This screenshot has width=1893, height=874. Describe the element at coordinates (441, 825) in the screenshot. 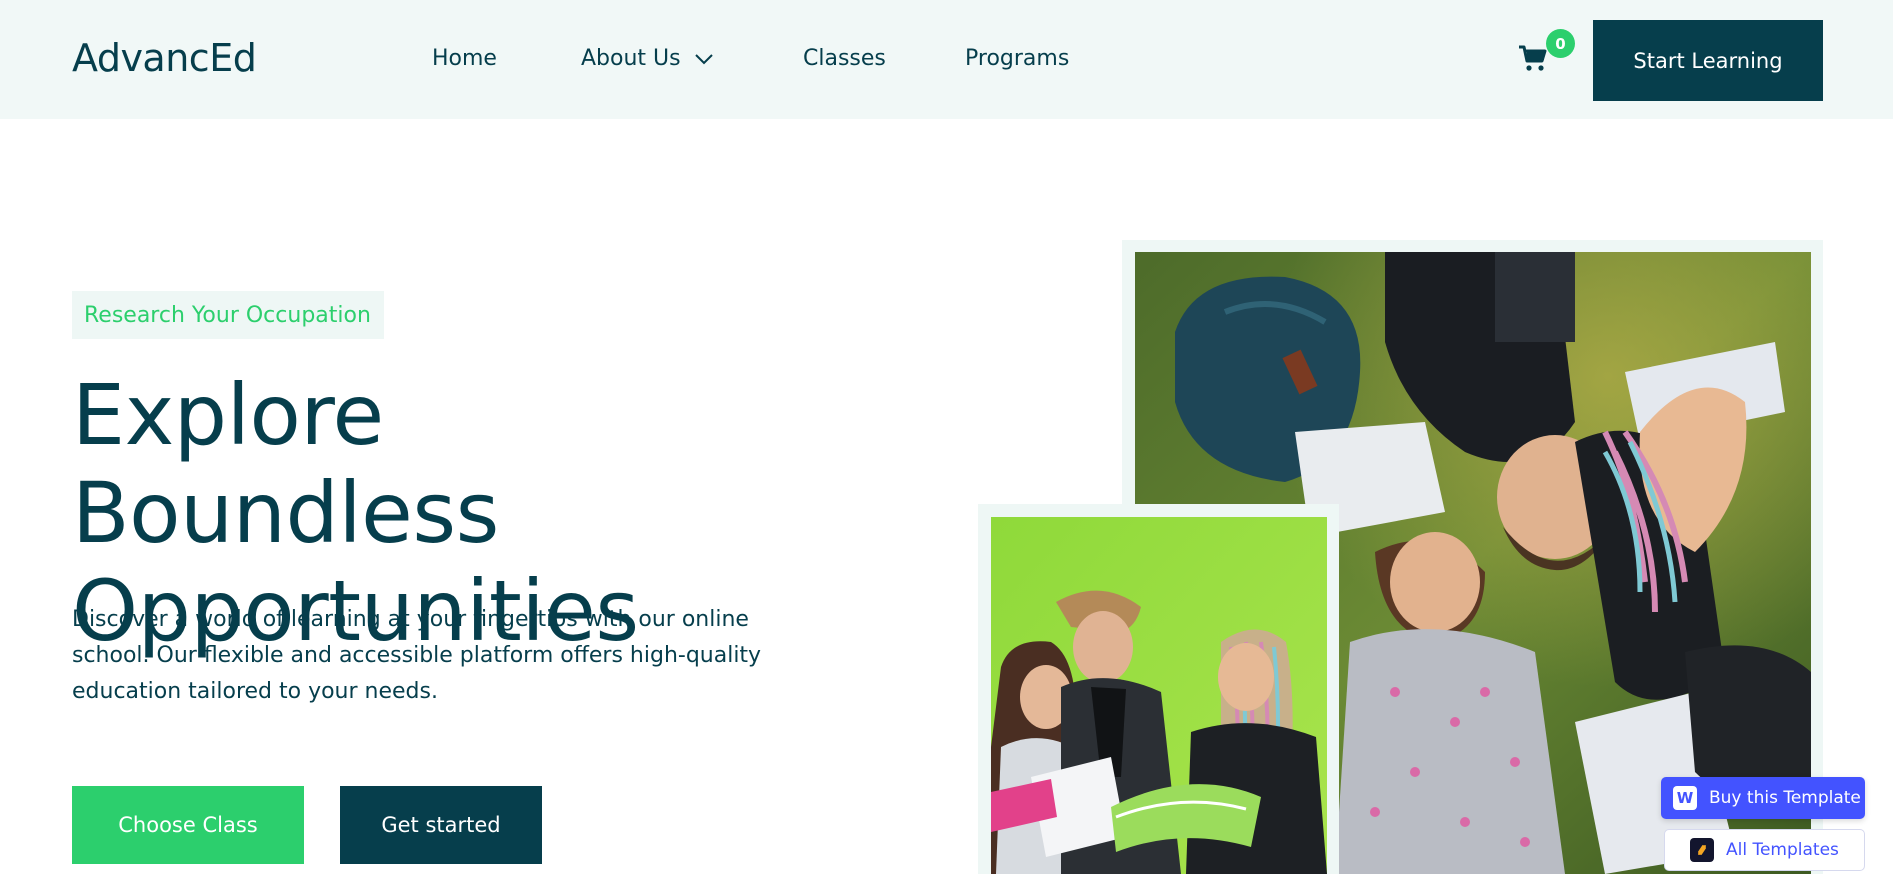

I see `get-started-button: Get started` at that location.